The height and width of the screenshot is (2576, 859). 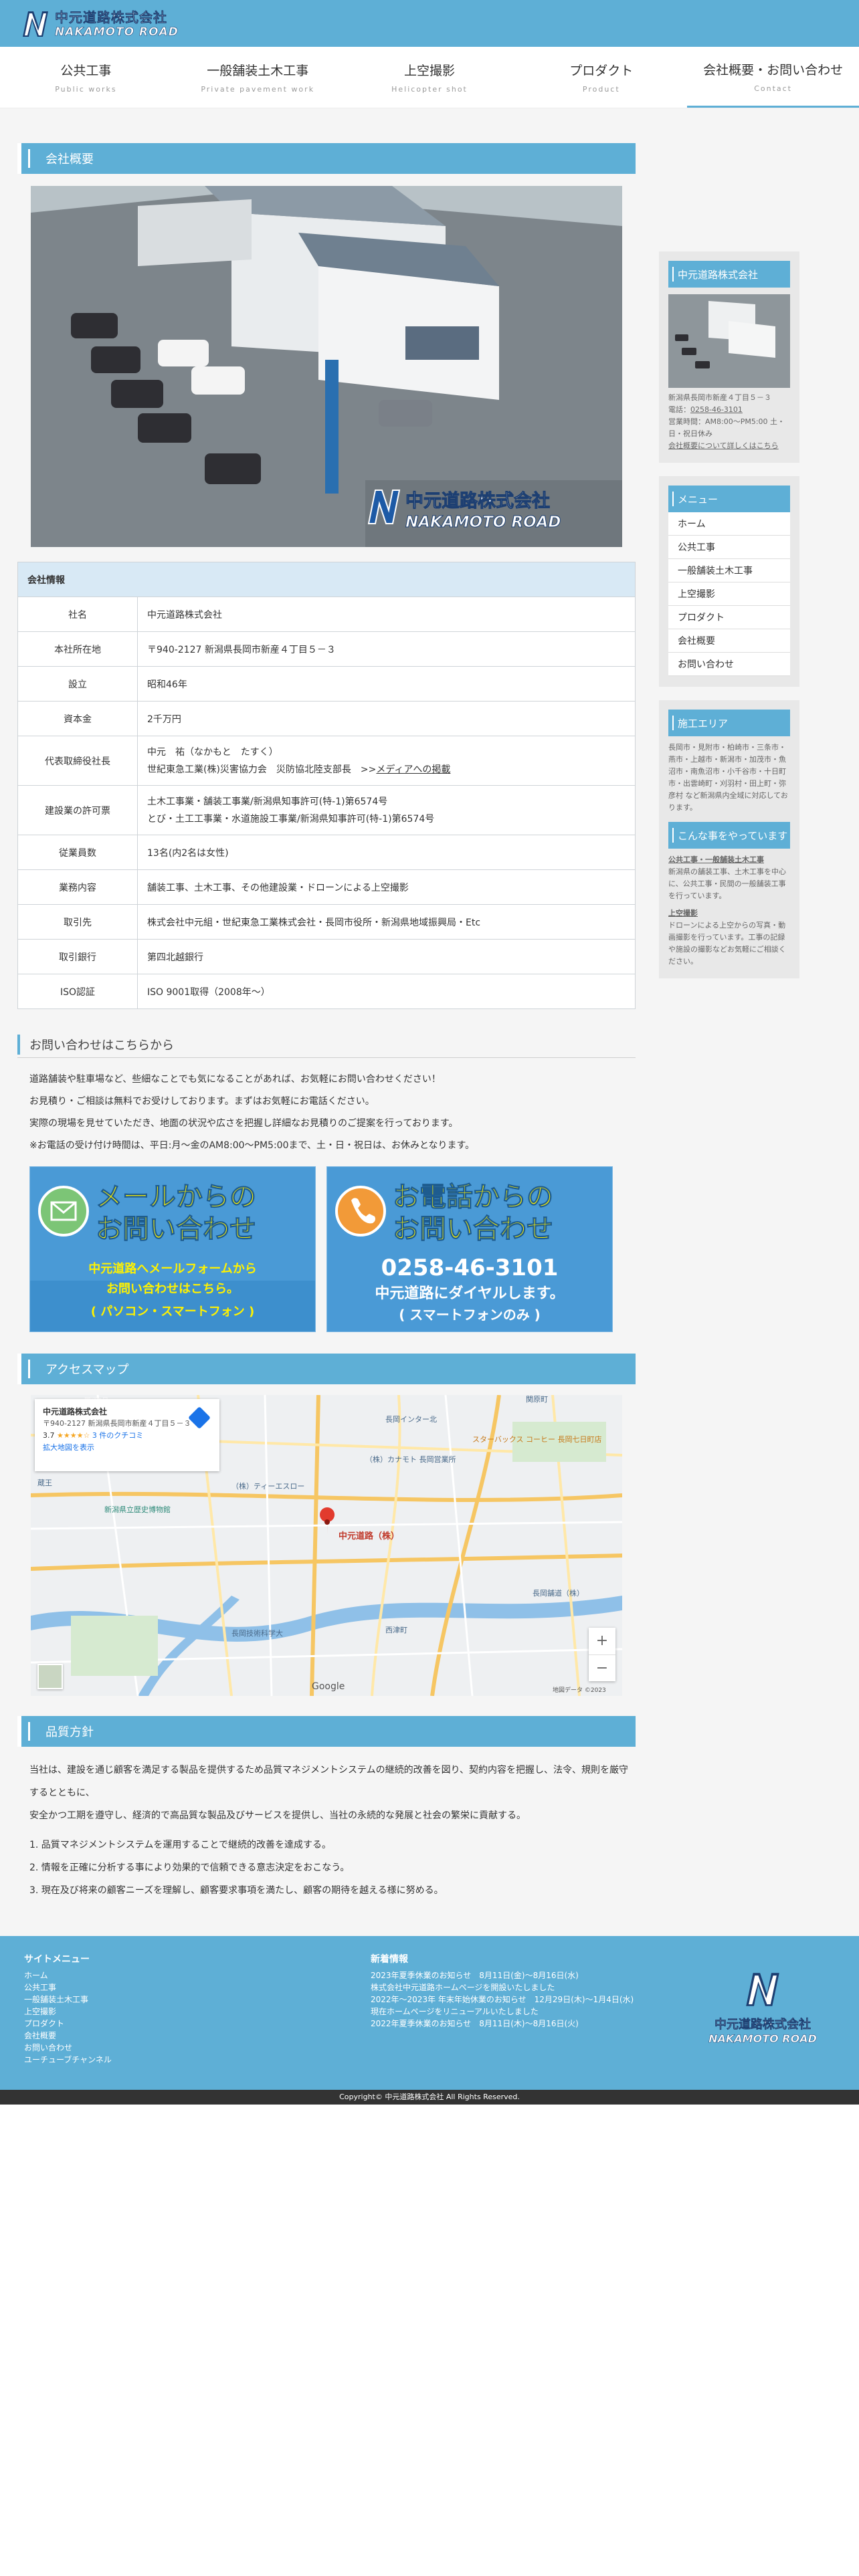 What do you see at coordinates (716, 410) in the screenshot?
I see `side-tel-link: 0258-46-3101` at bounding box center [716, 410].